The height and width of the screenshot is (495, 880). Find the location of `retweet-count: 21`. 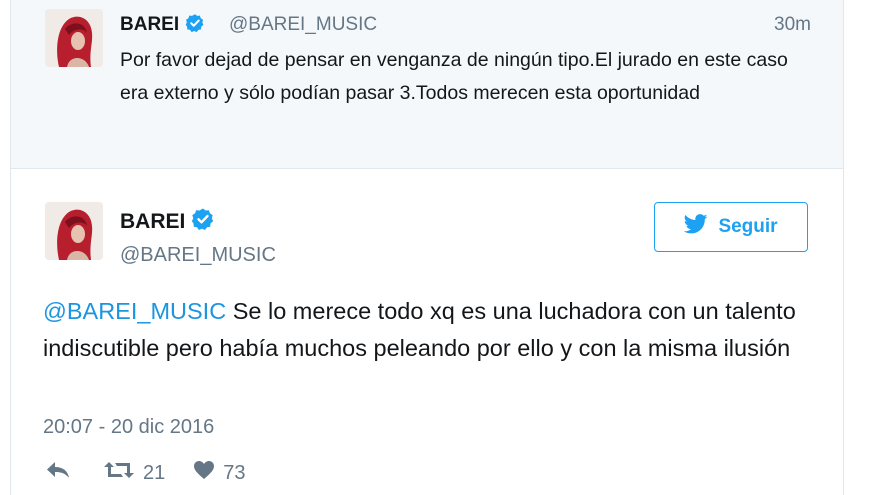

retweet-count: 21 is located at coordinates (154, 472).